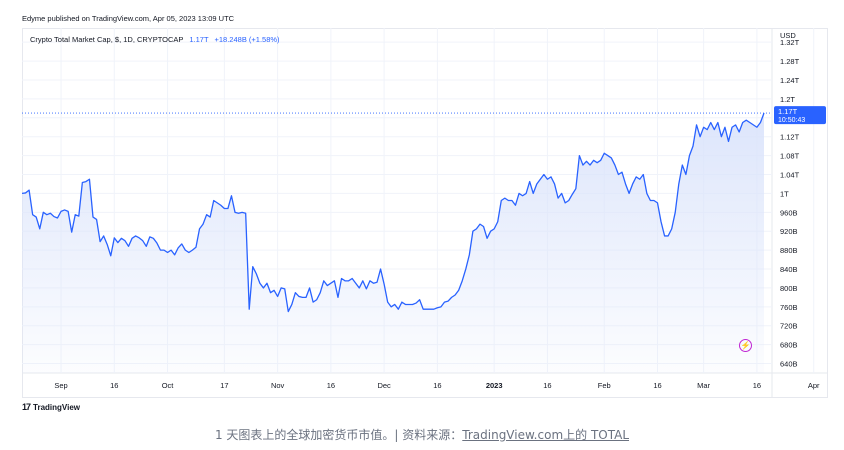 The height and width of the screenshot is (450, 844). Describe the element at coordinates (745, 345) in the screenshot. I see `lightning-icon: ⚡` at that location.